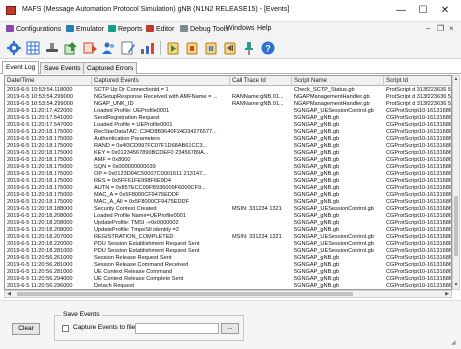  I want to click on settings-gear-icon, so click(14, 48).